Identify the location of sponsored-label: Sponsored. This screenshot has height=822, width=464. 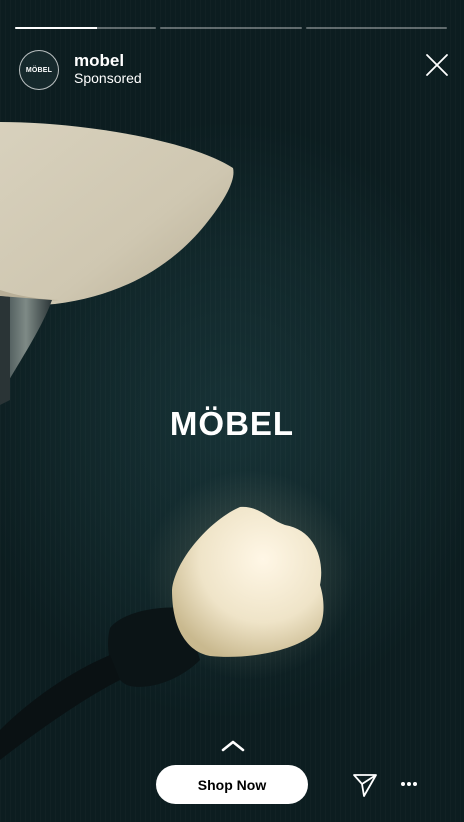
(108, 78).